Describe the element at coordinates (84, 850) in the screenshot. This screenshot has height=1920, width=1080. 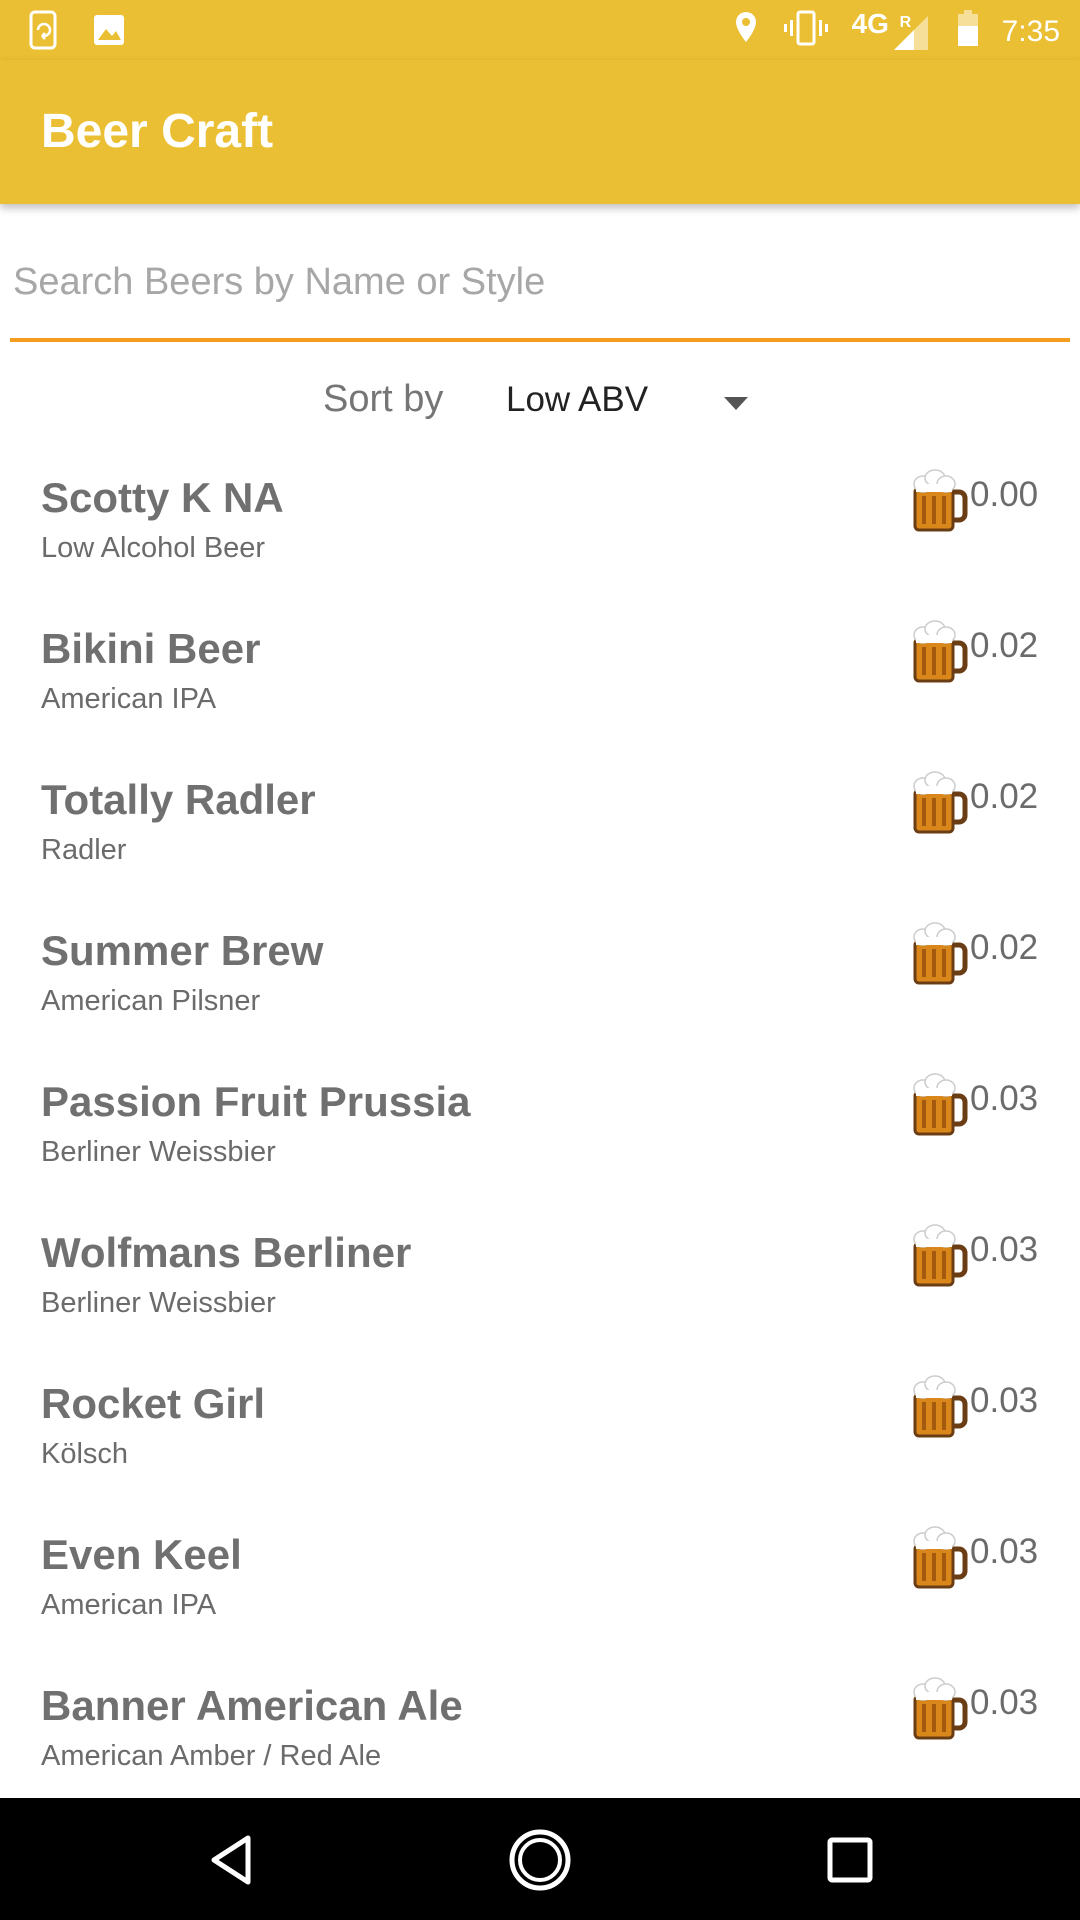
I see `beer-style: Radler` at that location.